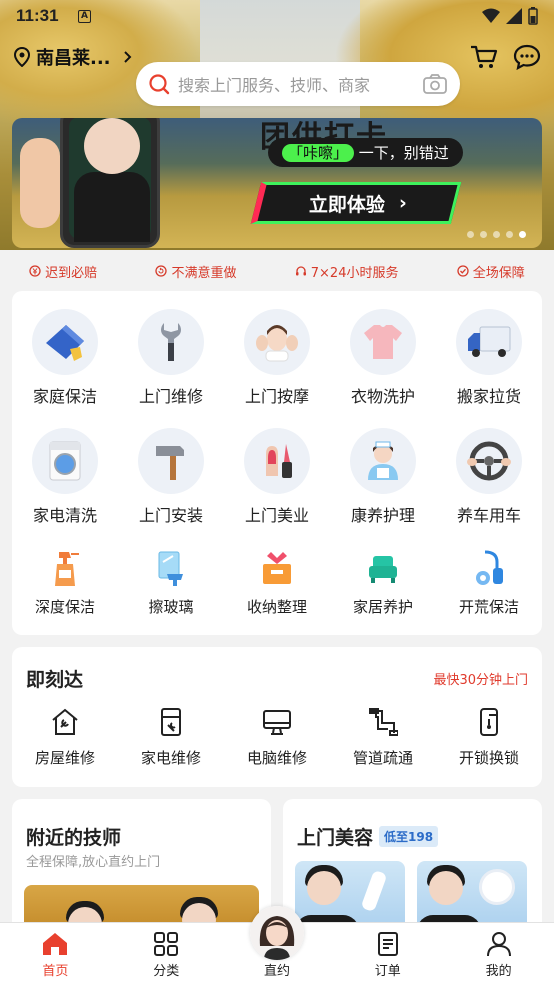 The height and width of the screenshot is (984, 554). What do you see at coordinates (277, 722) in the screenshot?
I see `monitor-icon` at bounding box center [277, 722].